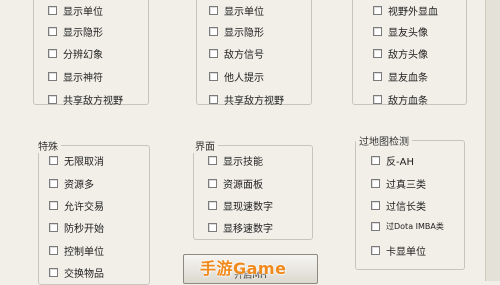  What do you see at coordinates (83, 55) in the screenshot?
I see `checkbox-label: 分辨幻象` at bounding box center [83, 55].